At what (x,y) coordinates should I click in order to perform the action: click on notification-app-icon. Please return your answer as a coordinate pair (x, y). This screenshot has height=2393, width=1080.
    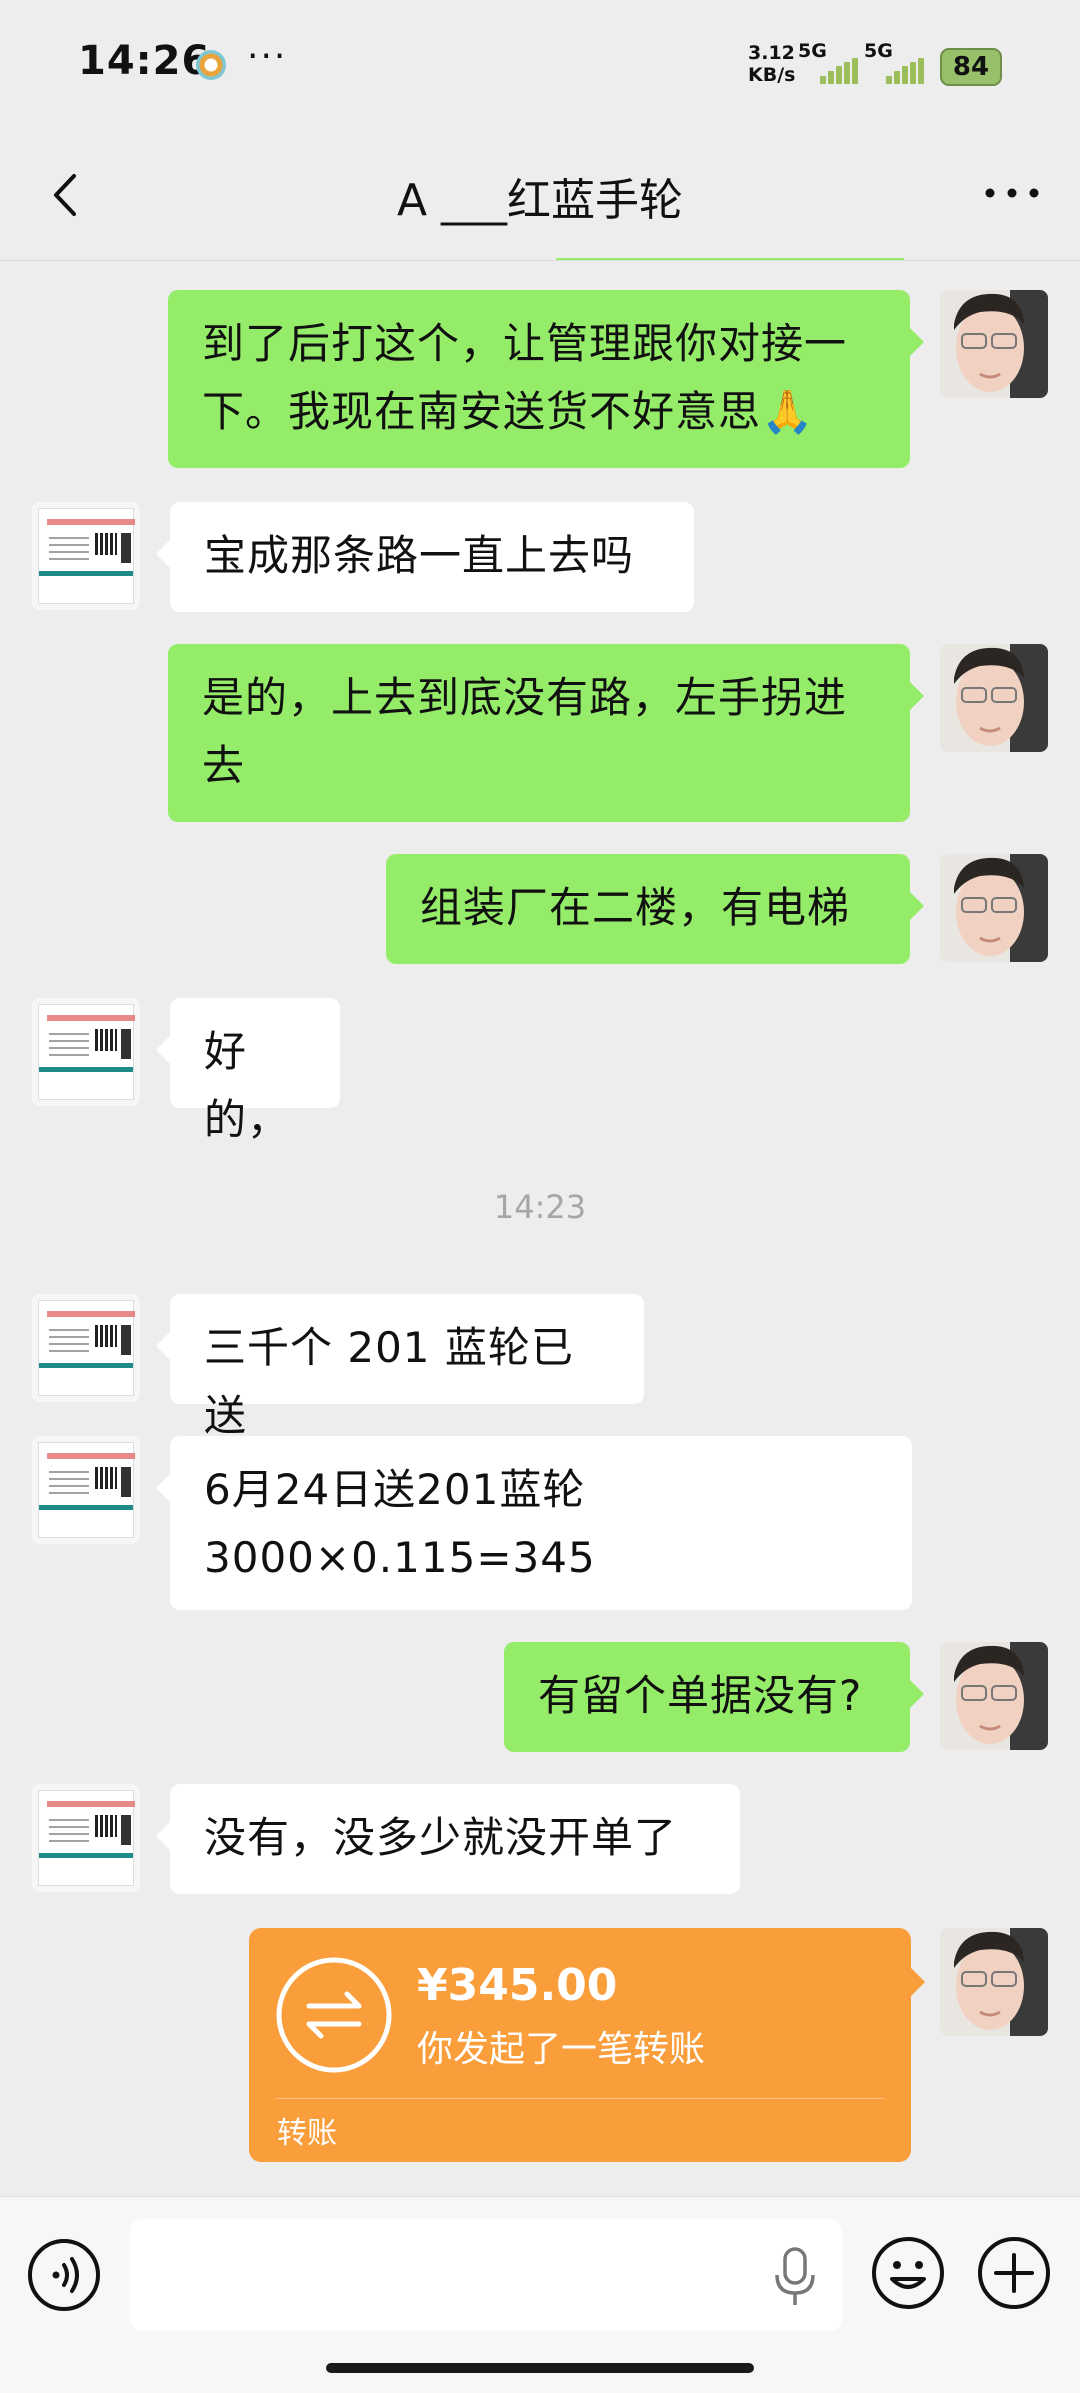
    Looking at the image, I should click on (211, 65).